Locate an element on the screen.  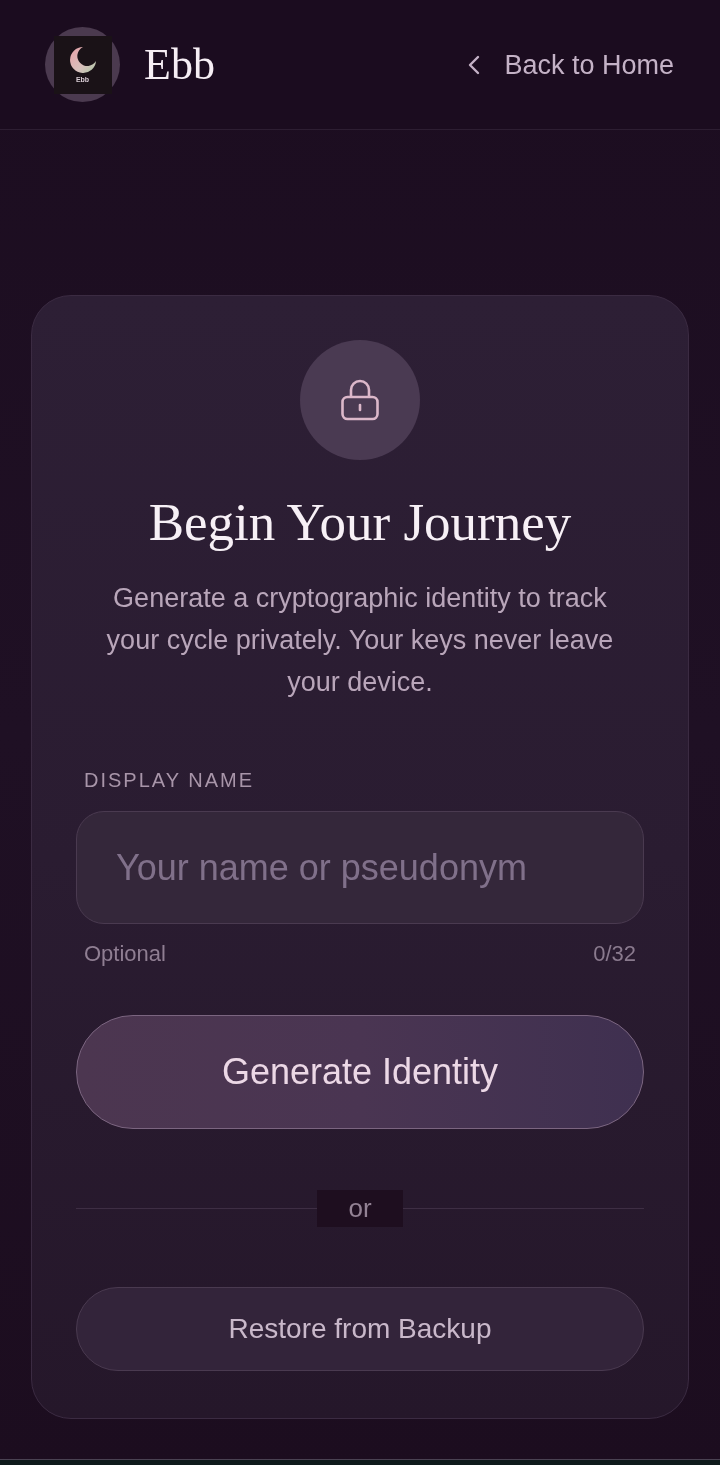
card-title: Begin Your Journey is located at coordinates (360, 522).